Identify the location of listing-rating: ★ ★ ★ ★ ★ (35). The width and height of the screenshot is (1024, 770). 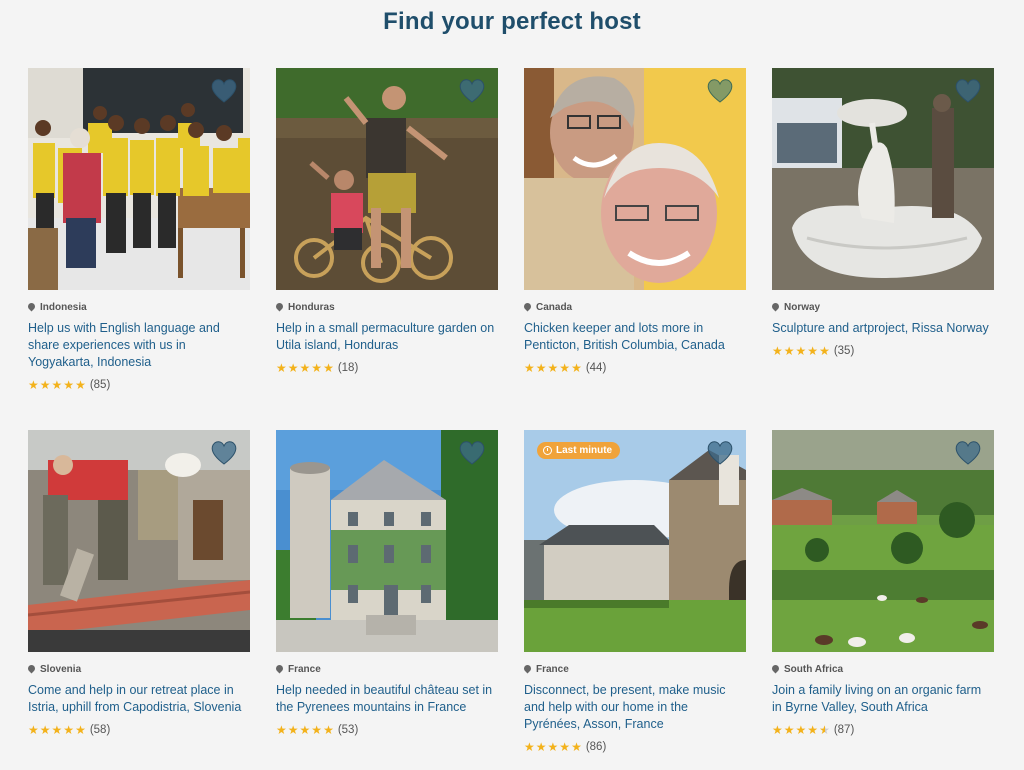
(883, 351).